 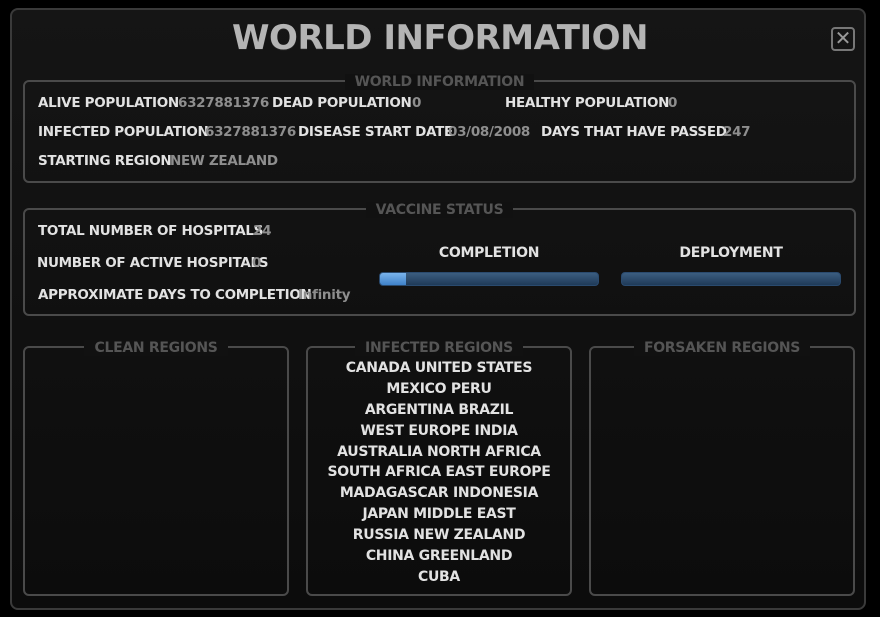 I want to click on region-row: SOUTH AFRICA EAST EUROPE, so click(x=439, y=472).